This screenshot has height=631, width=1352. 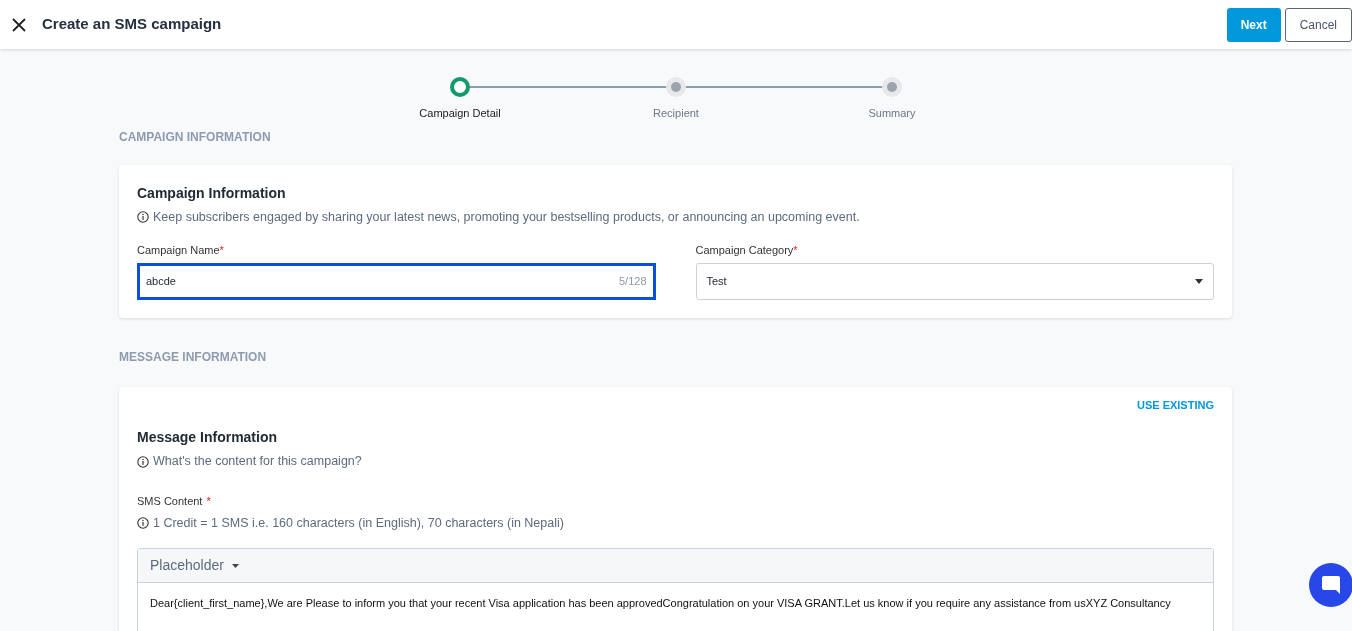 What do you see at coordinates (506, 217) in the screenshot?
I see `hint-text: Keep subscribers engaged by sharing your latest news, promoting your bestselling products, or announcing an upcoming event.` at bounding box center [506, 217].